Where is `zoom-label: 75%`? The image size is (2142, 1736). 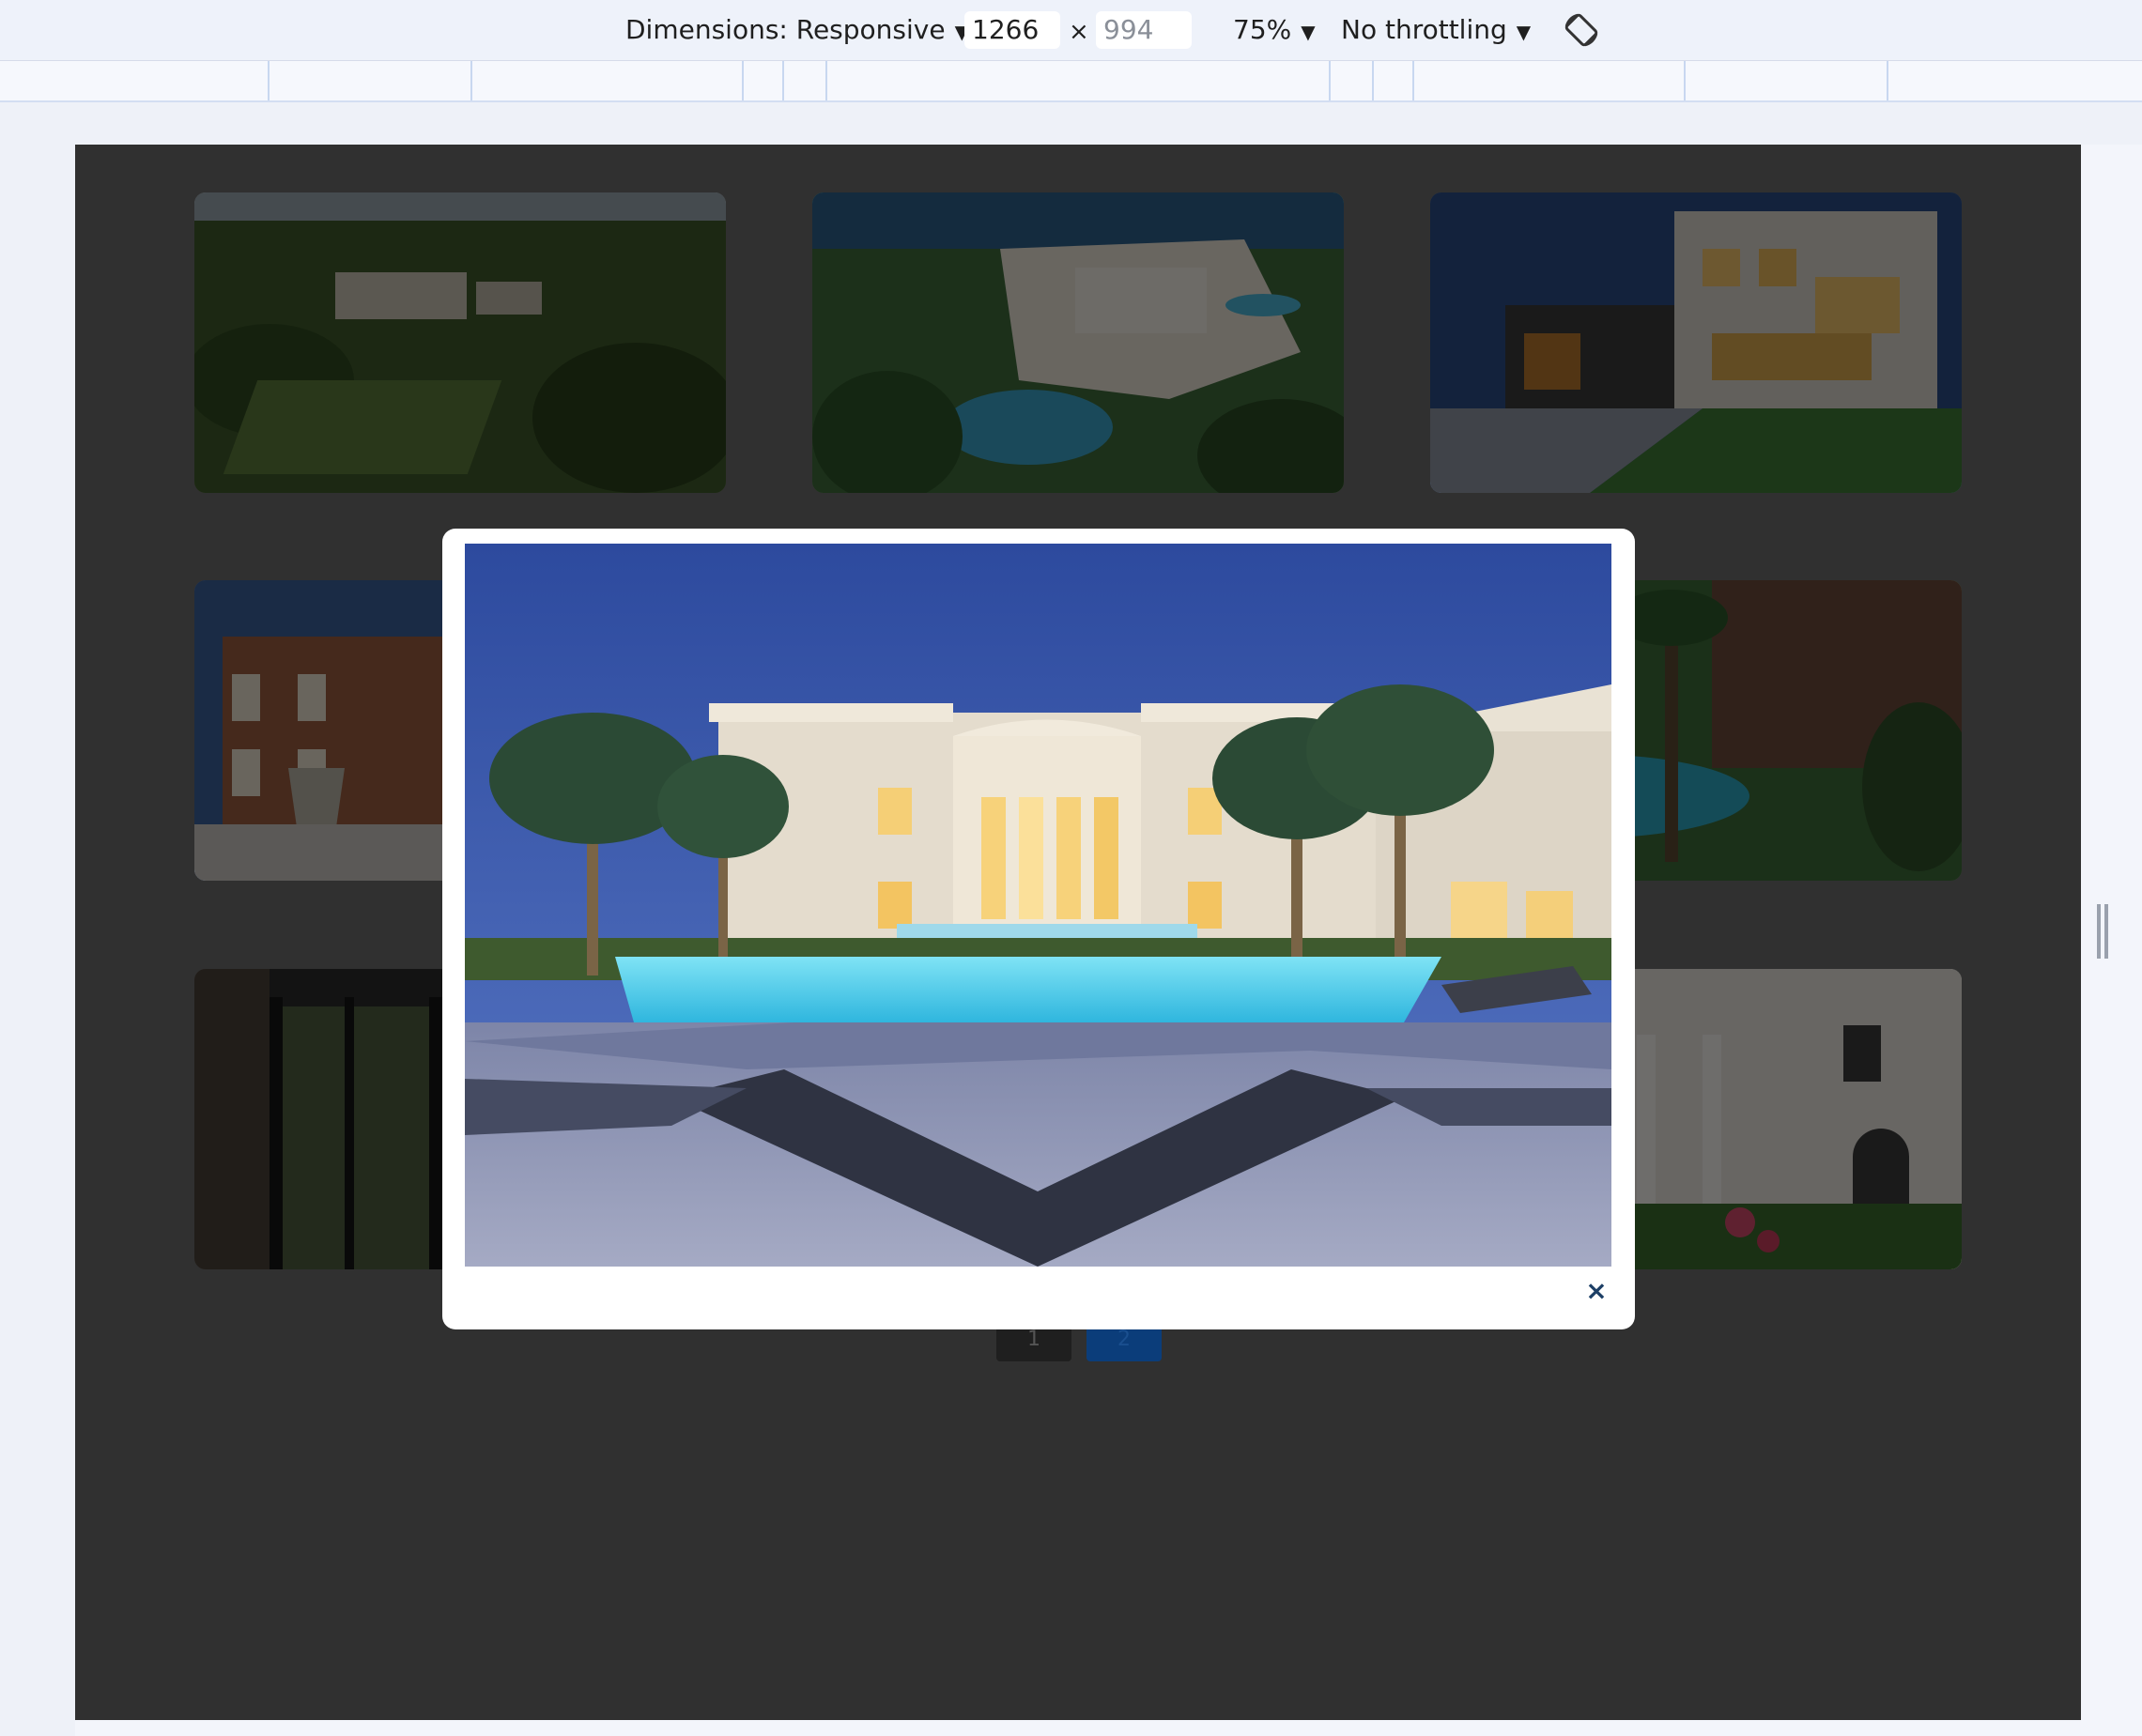 zoom-label: 75% is located at coordinates (1262, 29).